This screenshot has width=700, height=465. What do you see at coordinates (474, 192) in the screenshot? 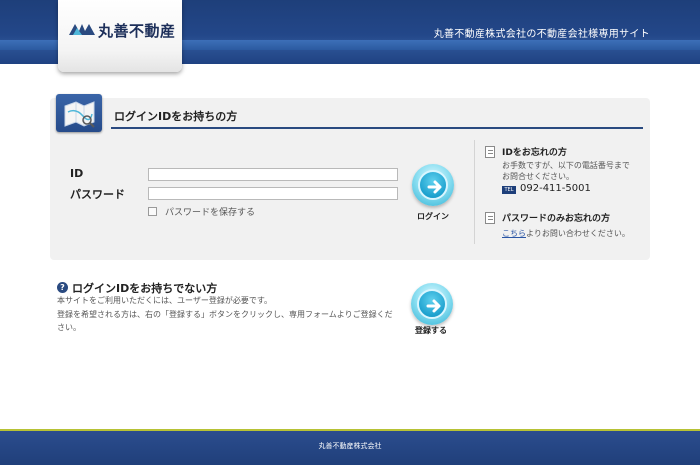
I see `panel-divider` at bounding box center [474, 192].